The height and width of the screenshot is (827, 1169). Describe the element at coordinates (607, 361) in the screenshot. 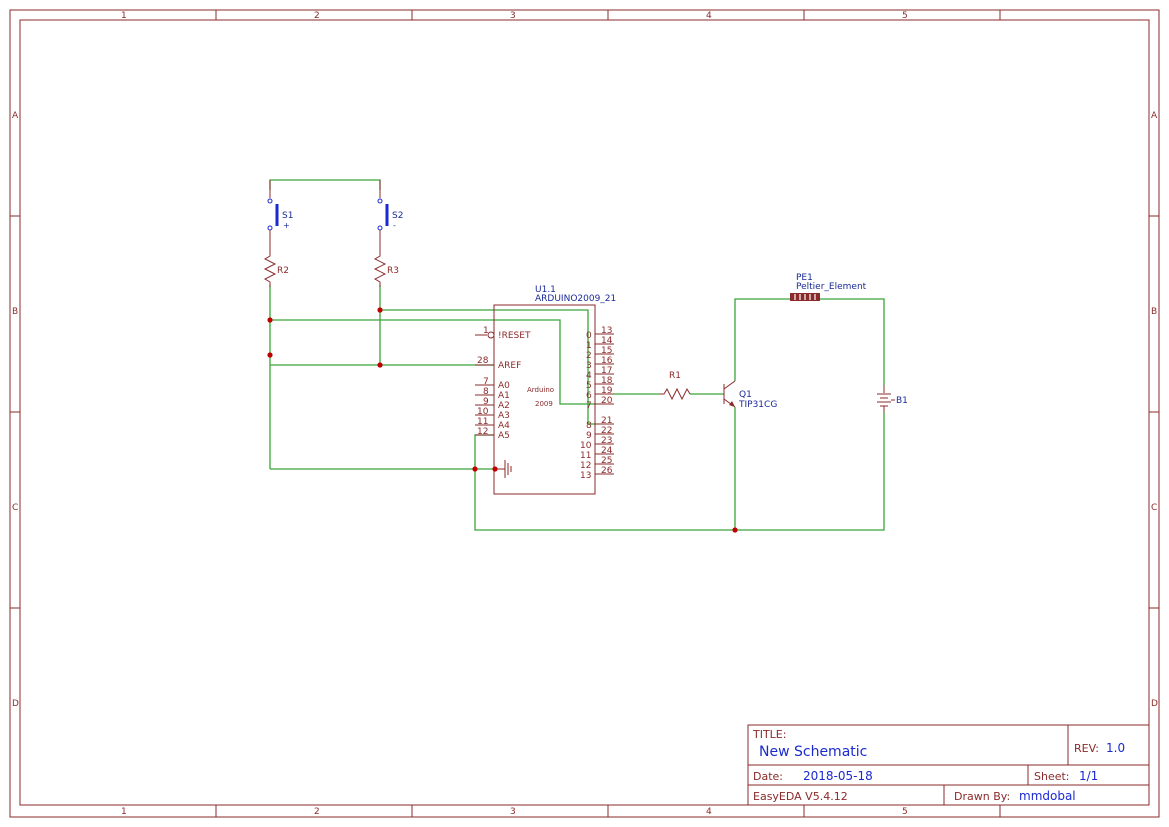

I see `u1-pin-num: 16` at that location.